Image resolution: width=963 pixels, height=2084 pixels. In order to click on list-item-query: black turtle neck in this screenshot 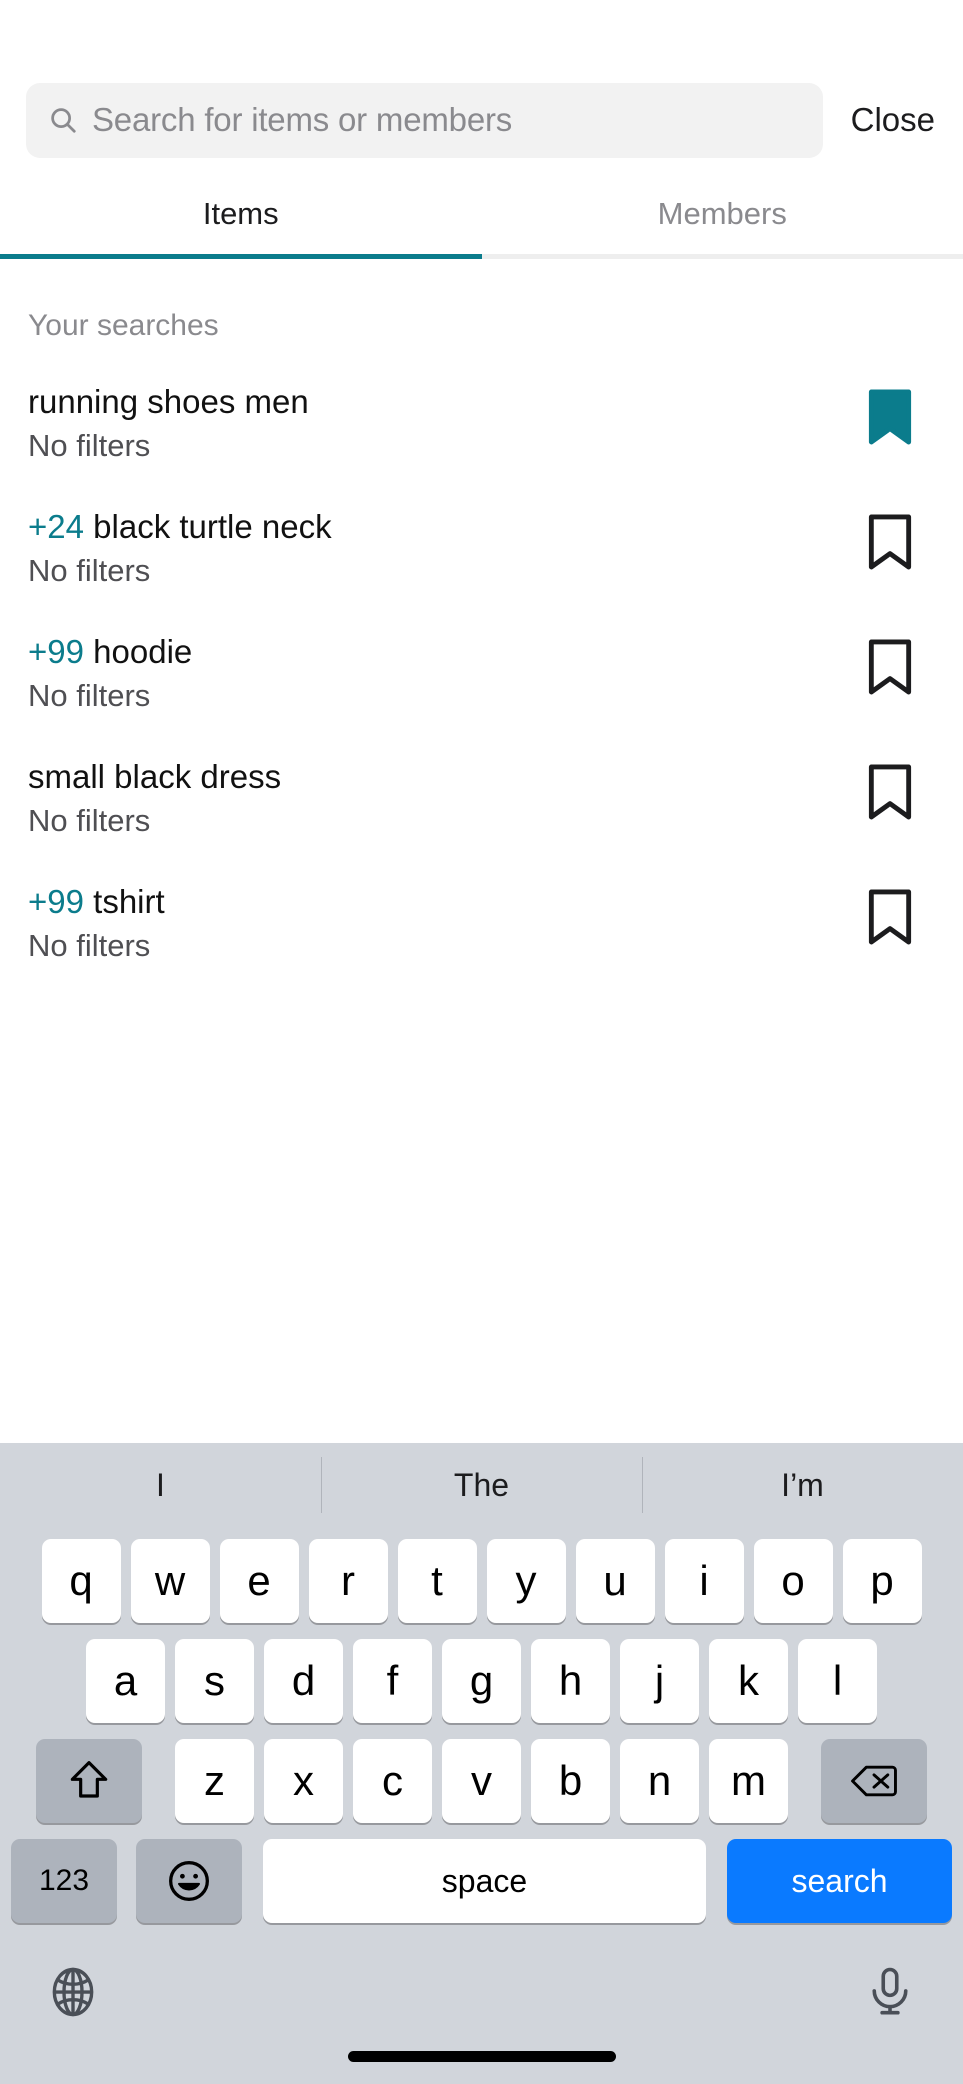, I will do `click(212, 526)`.